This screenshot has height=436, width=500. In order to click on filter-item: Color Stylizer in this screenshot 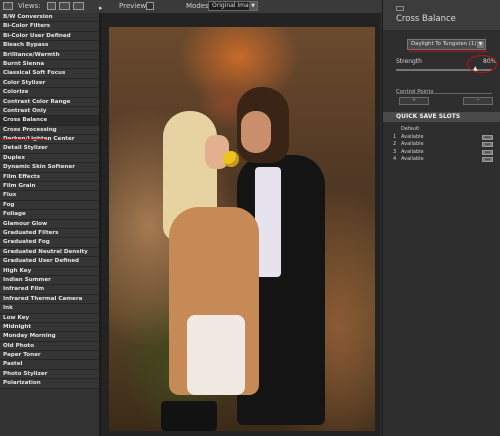, I will do `click(49, 83)`.